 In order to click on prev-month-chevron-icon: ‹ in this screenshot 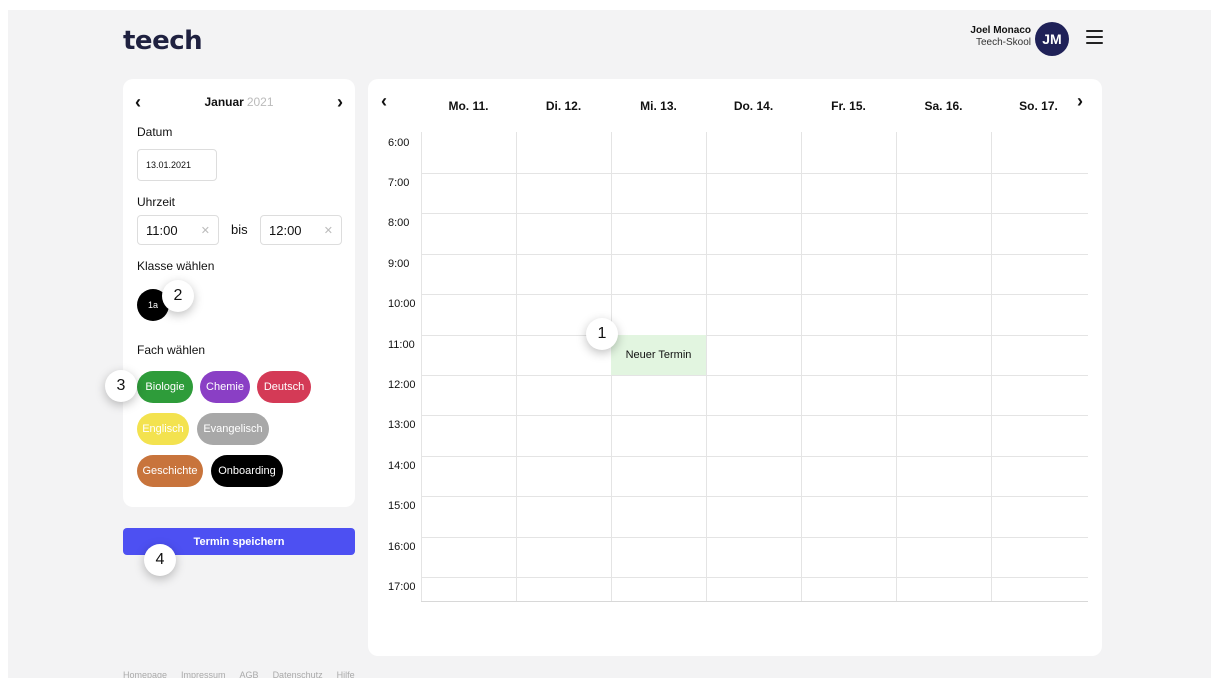, I will do `click(138, 102)`.